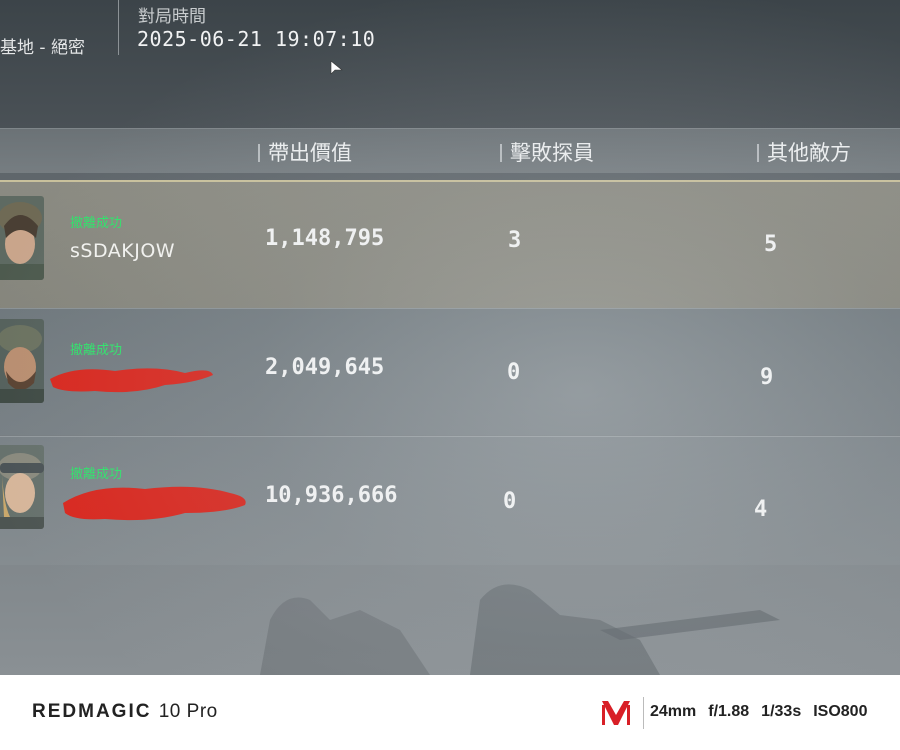 The height and width of the screenshot is (750, 900). Describe the element at coordinates (759, 711) in the screenshot. I see `camera-settings: 24mm f/1.88 1/33s ISO800` at that location.